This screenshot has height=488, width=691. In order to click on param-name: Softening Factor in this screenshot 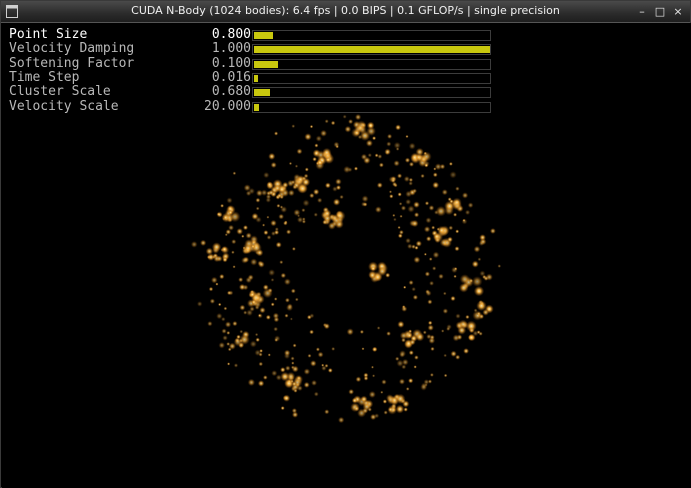, I will do `click(72, 63)`.